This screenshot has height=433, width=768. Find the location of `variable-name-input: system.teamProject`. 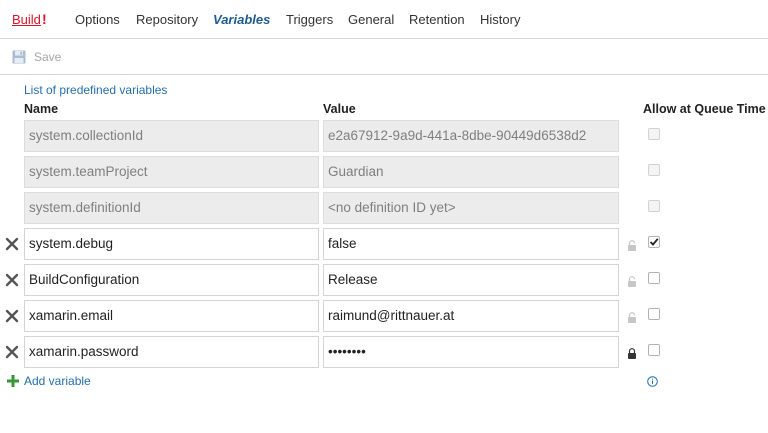

variable-name-input: system.teamProject is located at coordinates (171, 172).